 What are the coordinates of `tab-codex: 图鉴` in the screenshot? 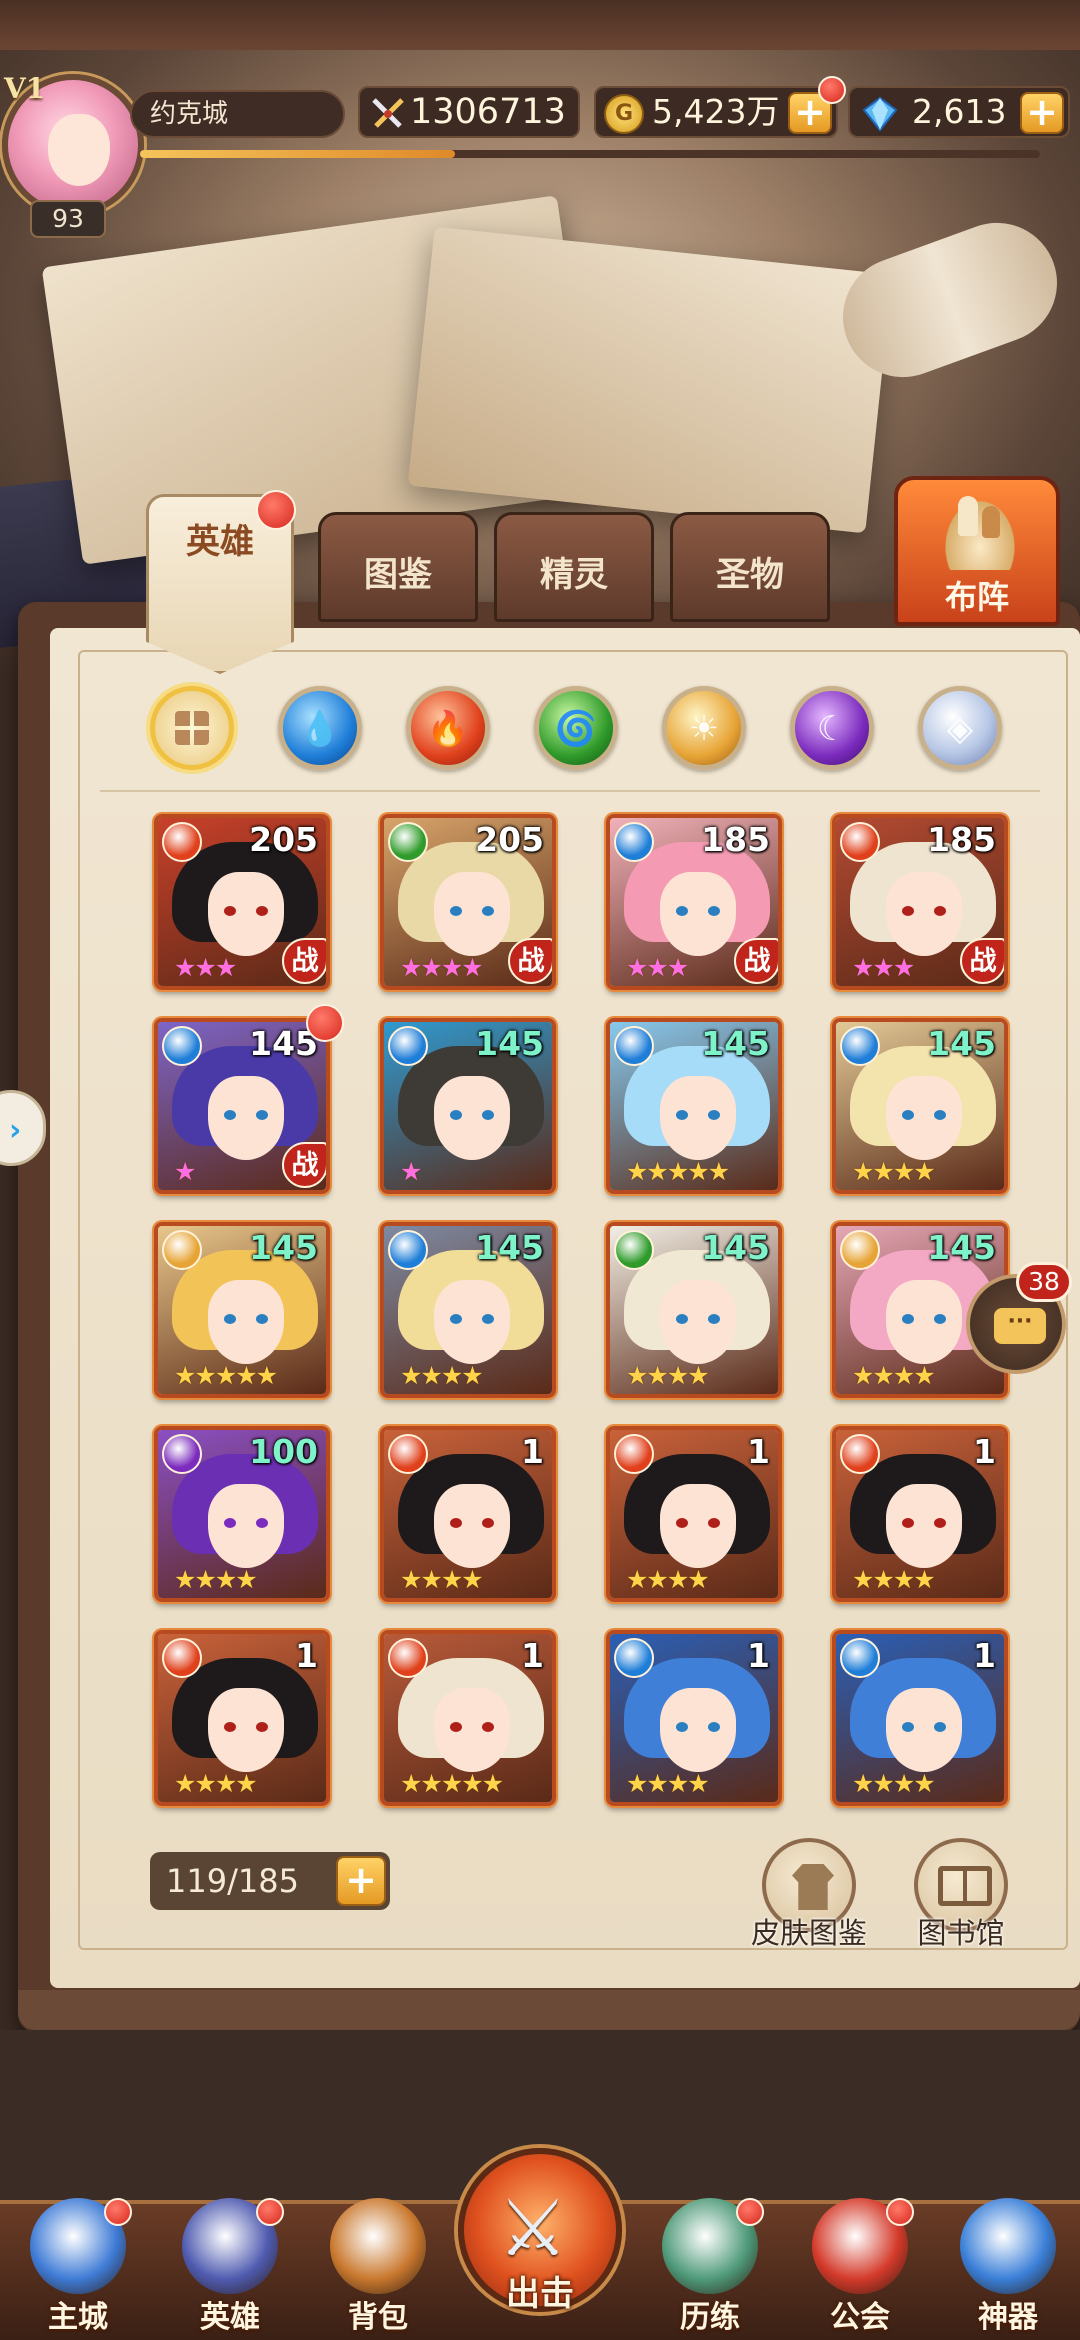 It's located at (398, 567).